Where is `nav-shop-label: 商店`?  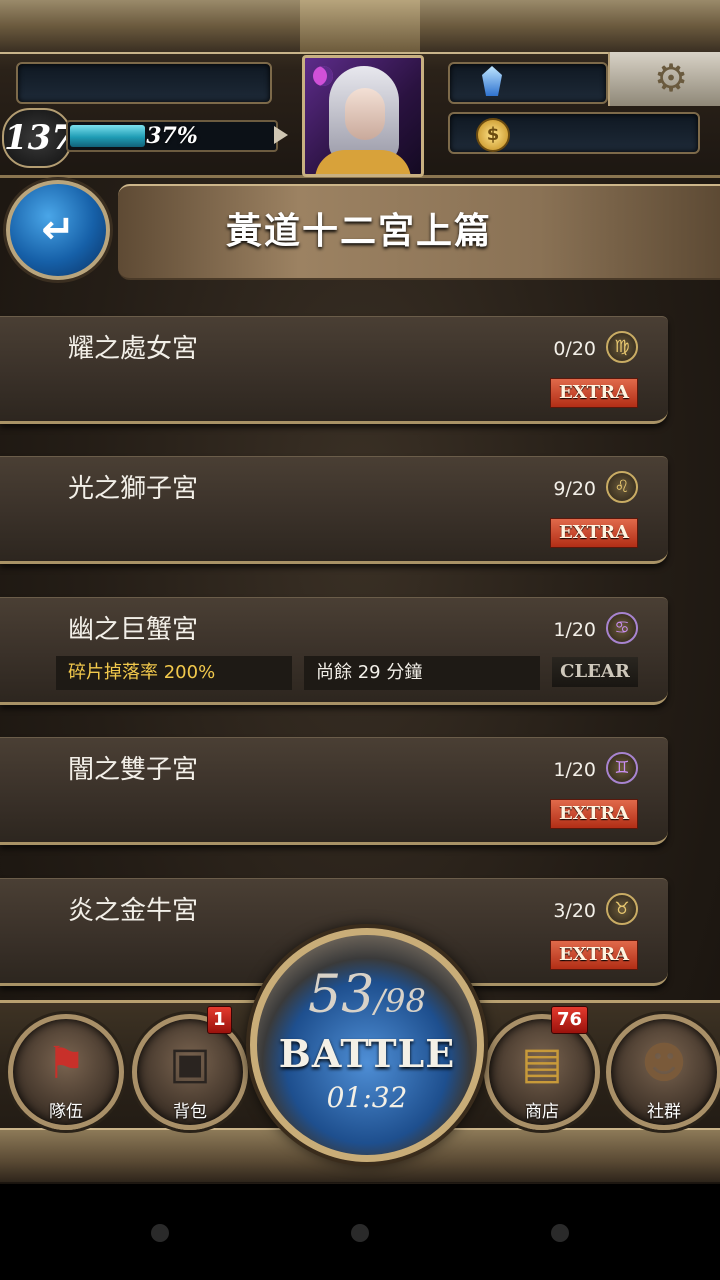
nav-shop-label: 商店 is located at coordinates (542, 1112).